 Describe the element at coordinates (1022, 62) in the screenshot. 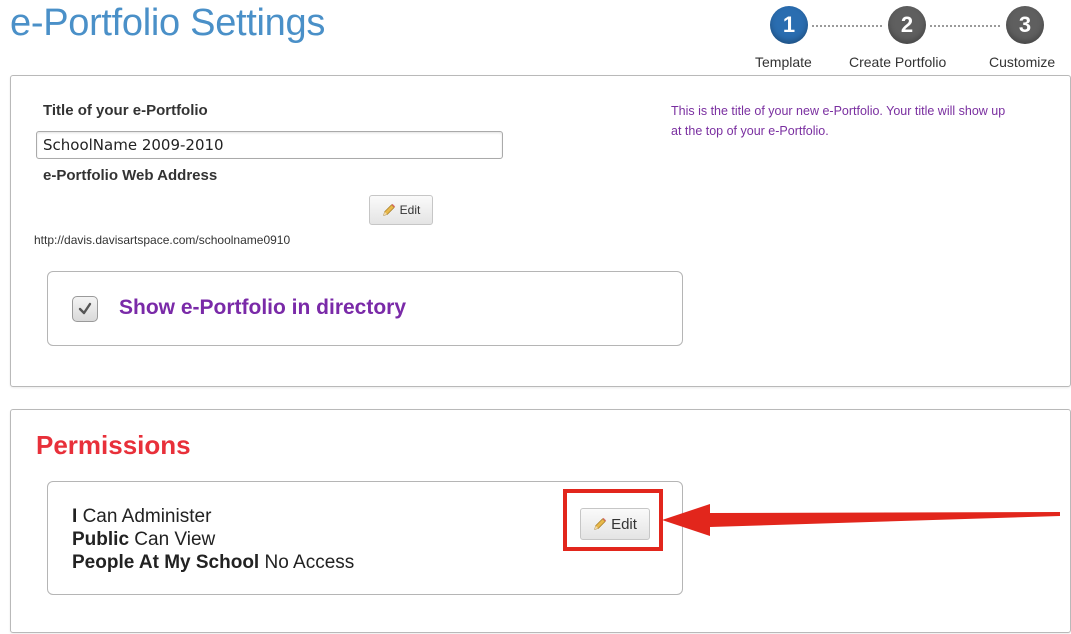

I see `step-3-label: Customize` at that location.